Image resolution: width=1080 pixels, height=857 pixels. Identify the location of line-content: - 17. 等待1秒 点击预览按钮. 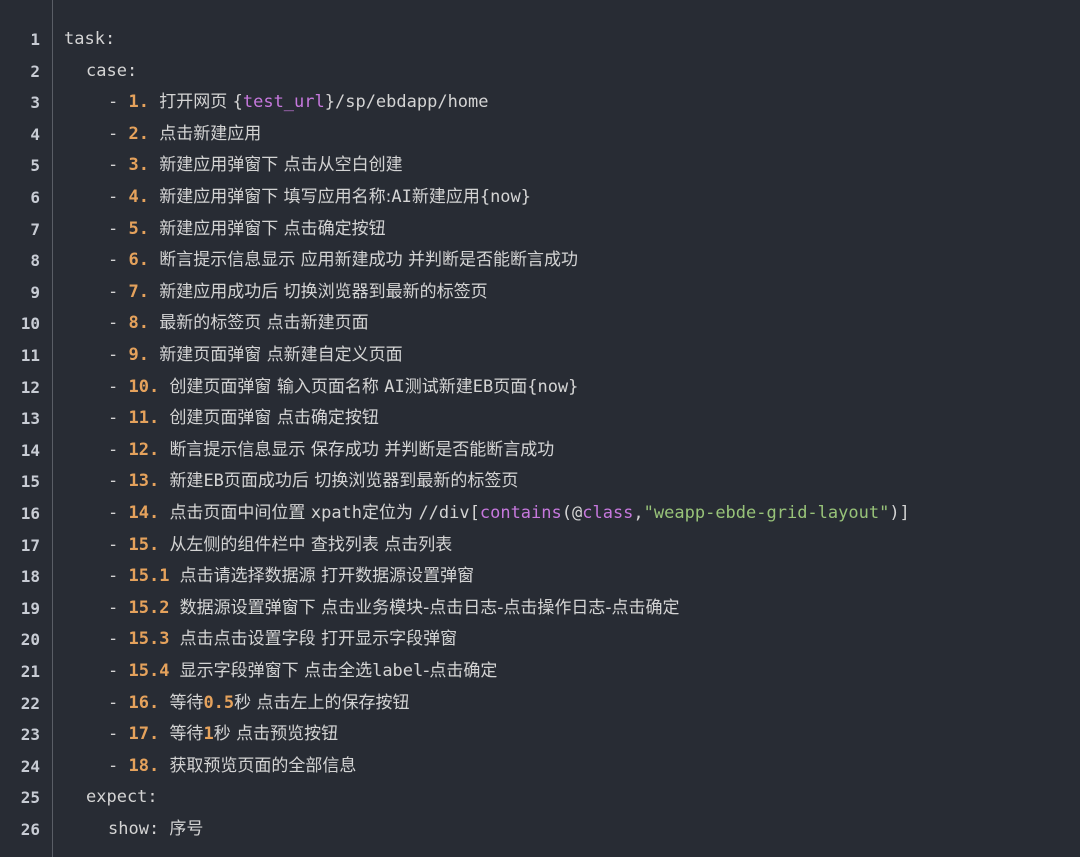
(223, 735).